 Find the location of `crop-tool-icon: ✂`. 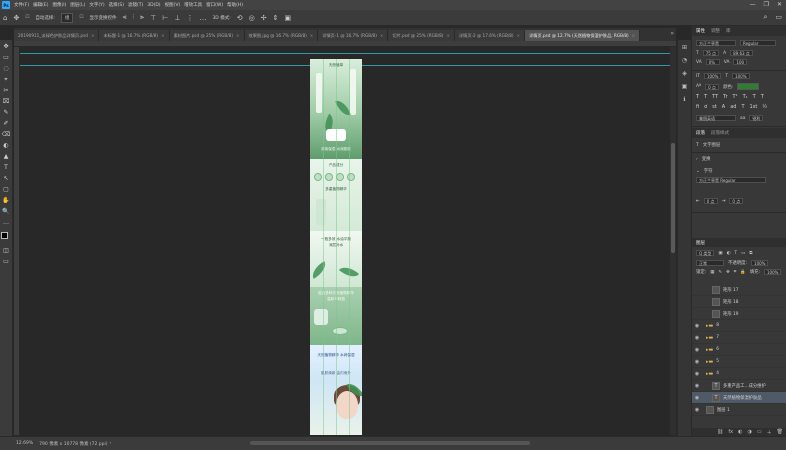

crop-tool-icon: ✂ is located at coordinates (6, 91).